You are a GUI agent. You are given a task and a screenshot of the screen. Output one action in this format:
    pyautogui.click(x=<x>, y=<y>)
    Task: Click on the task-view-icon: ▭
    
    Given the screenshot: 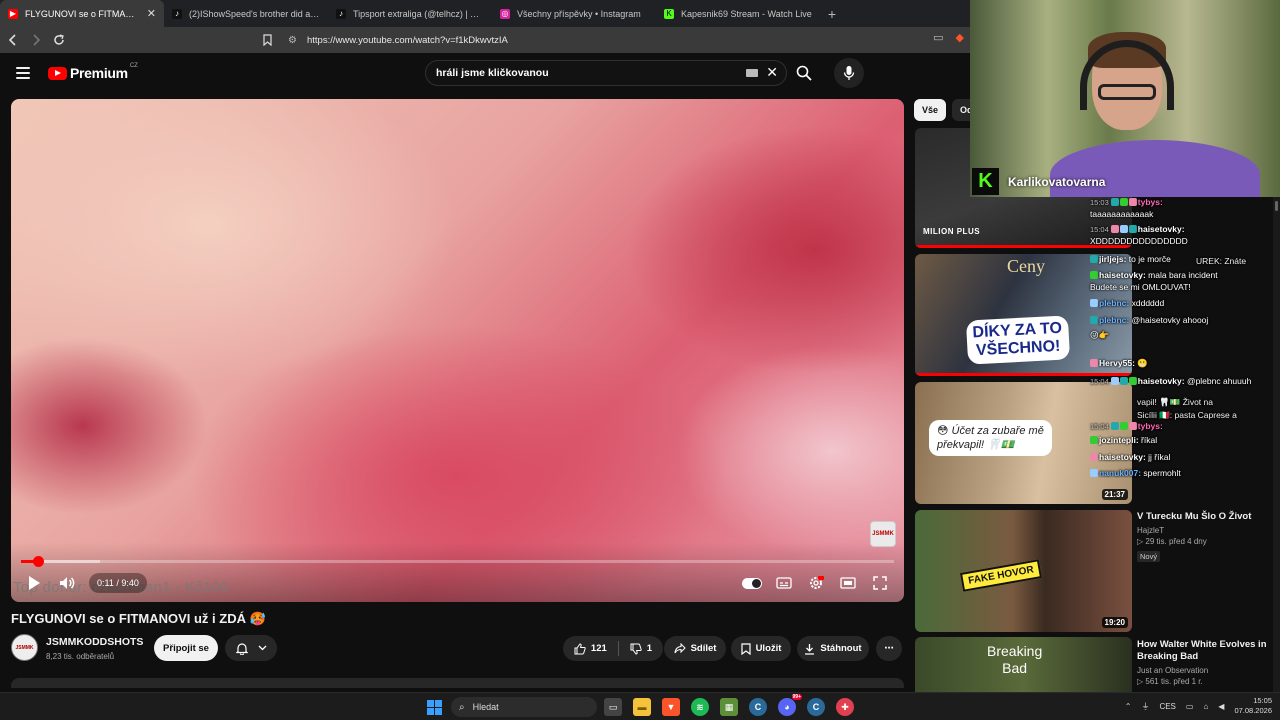 What is the action you would take?
    pyautogui.click(x=613, y=707)
    